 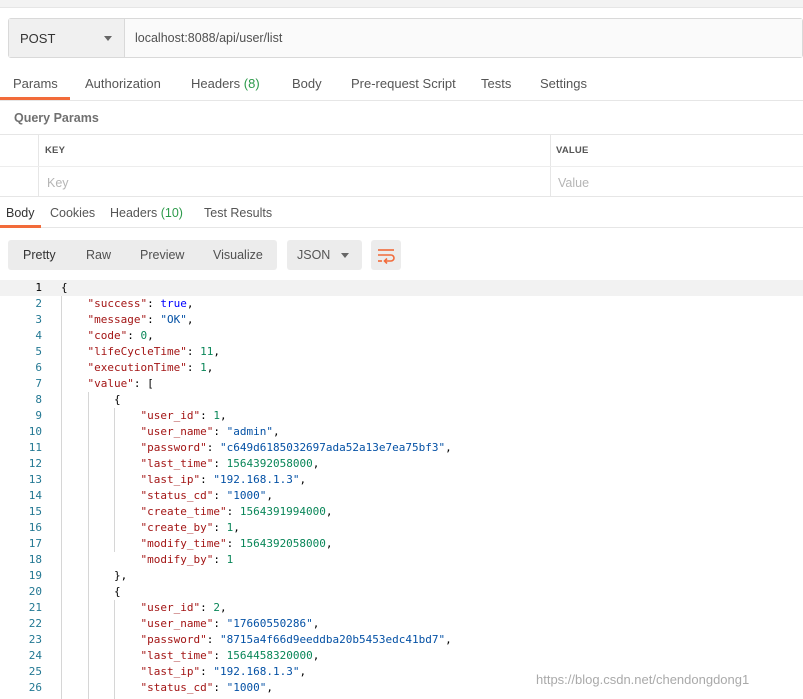 I want to click on tab-tests: Tests, so click(x=496, y=83).